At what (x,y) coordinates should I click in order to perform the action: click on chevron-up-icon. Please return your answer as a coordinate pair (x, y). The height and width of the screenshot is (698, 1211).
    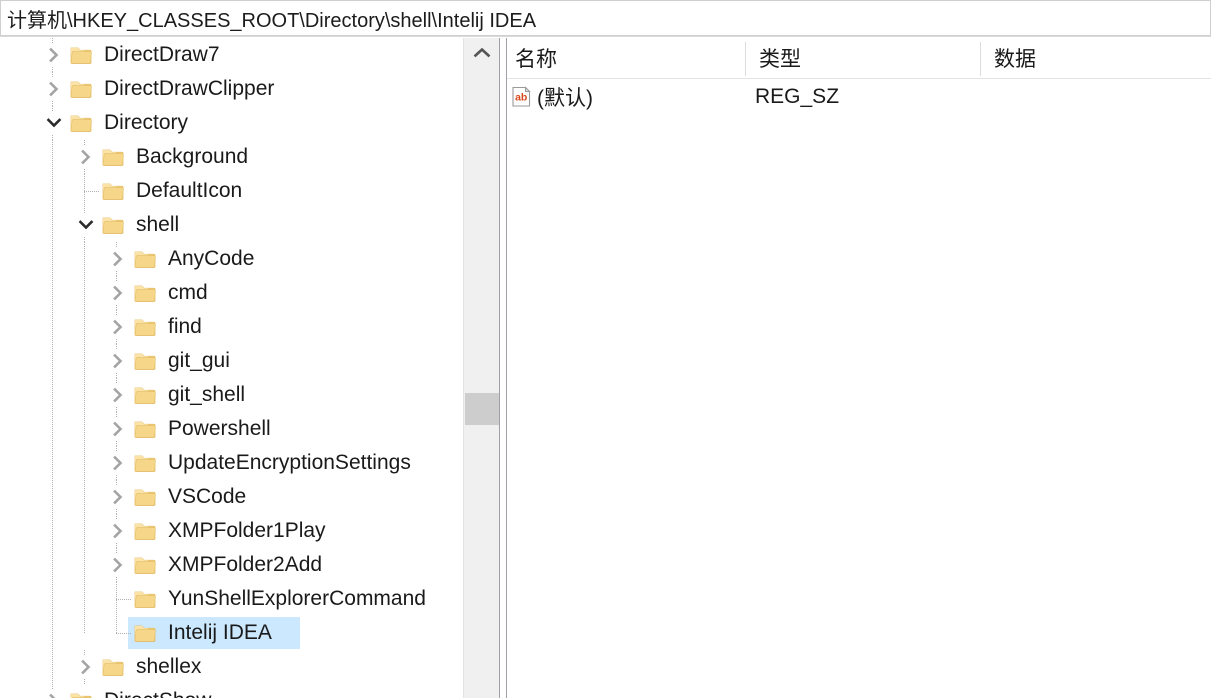
    Looking at the image, I should click on (482, 55).